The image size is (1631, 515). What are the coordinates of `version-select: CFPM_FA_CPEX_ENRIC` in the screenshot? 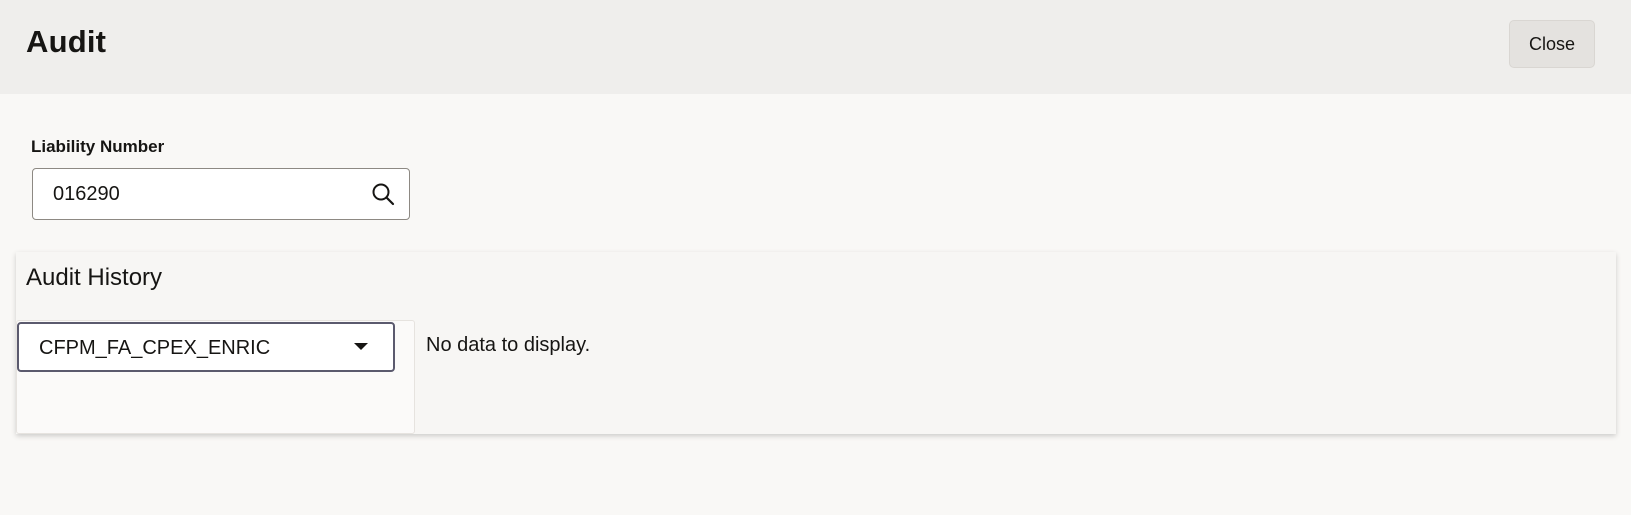 It's located at (206, 347).